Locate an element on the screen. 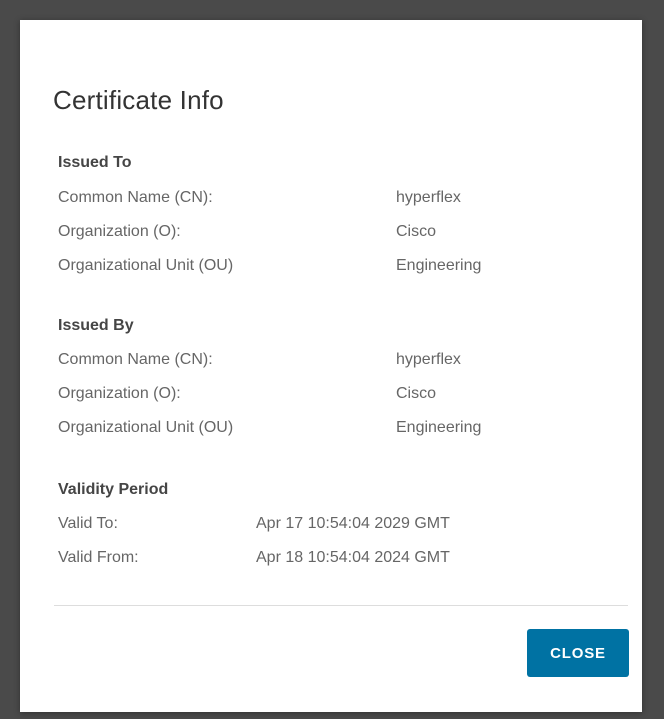 This screenshot has width=664, height=719. issued-by-ou-label: Organizational Unit (OU) is located at coordinates (146, 427).